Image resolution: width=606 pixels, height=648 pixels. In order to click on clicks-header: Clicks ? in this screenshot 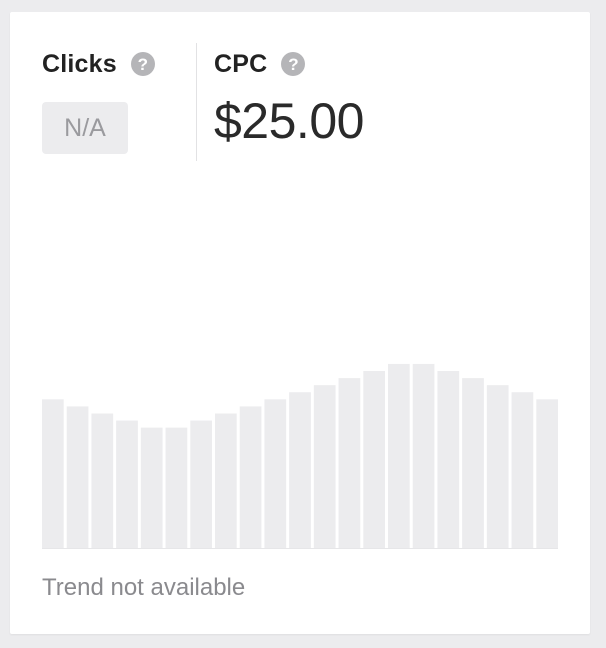, I will do `click(98, 64)`.